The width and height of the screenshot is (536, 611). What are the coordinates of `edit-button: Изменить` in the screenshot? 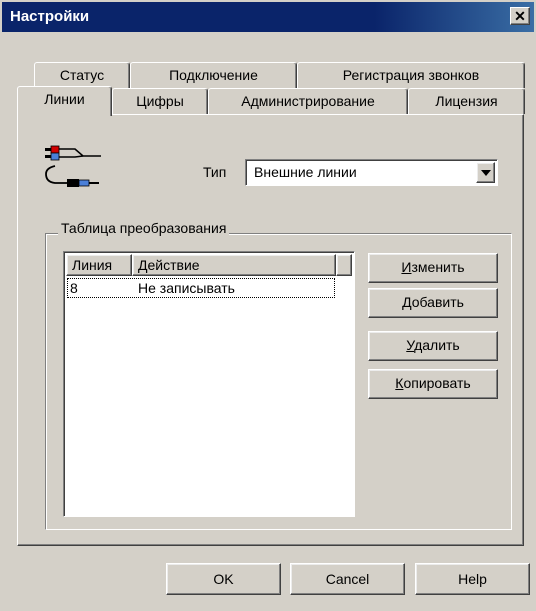 It's located at (433, 268).